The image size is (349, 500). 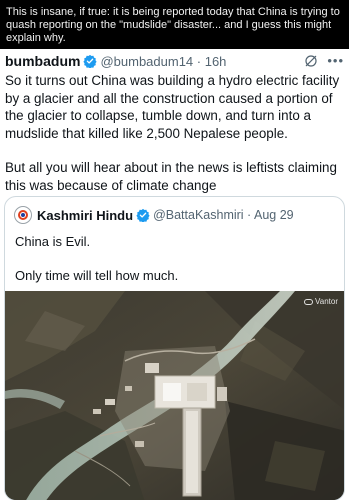 I want to click on quoted-handle-text: @BattaKashmiri, so click(x=198, y=215).